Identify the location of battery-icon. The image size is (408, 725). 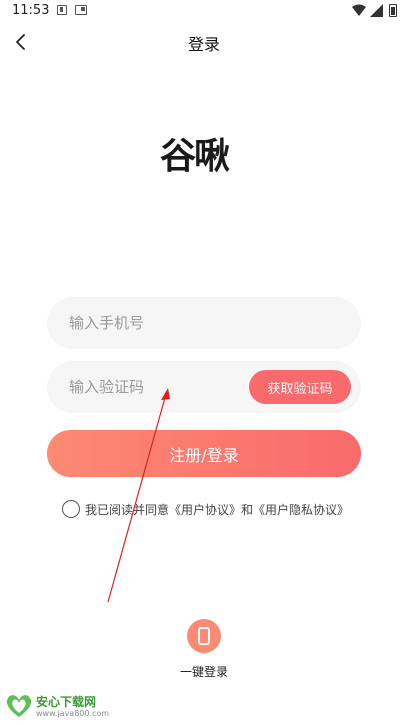
(393, 10).